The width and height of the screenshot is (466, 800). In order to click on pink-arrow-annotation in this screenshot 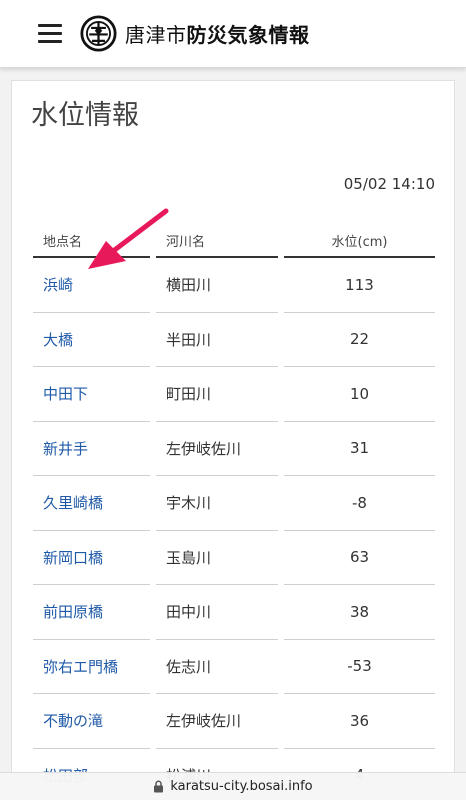, I will do `click(128, 238)`.